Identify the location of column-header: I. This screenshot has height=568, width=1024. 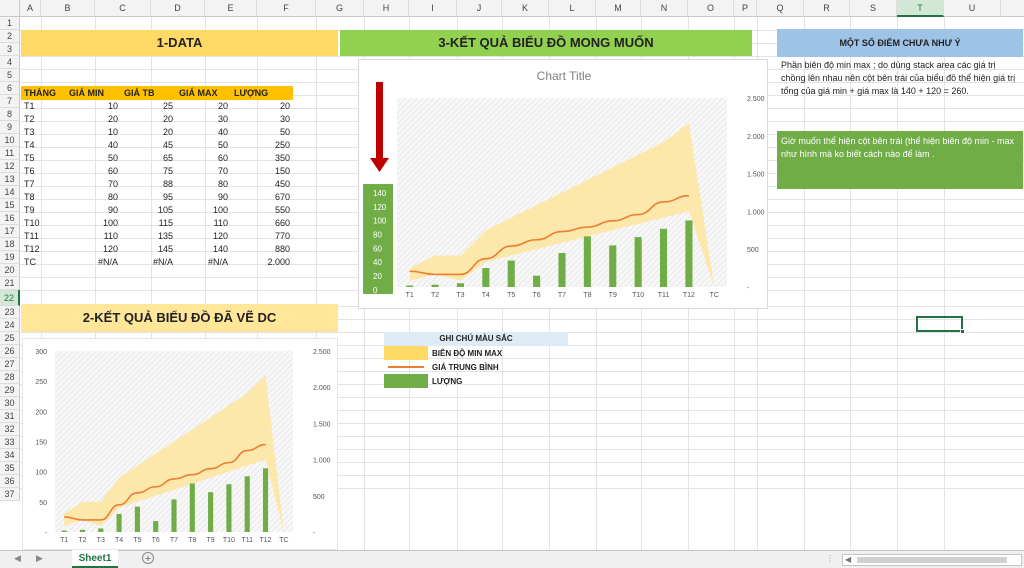
(433, 8).